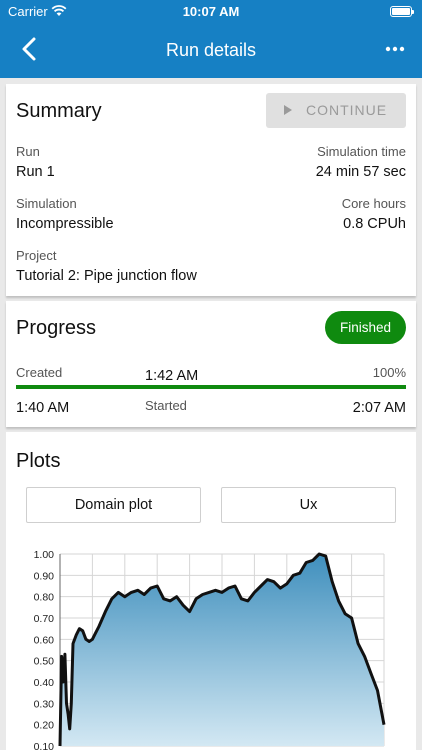 Image resolution: width=422 pixels, height=750 pixels. Describe the element at coordinates (44, 683) in the screenshot. I see `y-tick-label: 0.40` at that location.